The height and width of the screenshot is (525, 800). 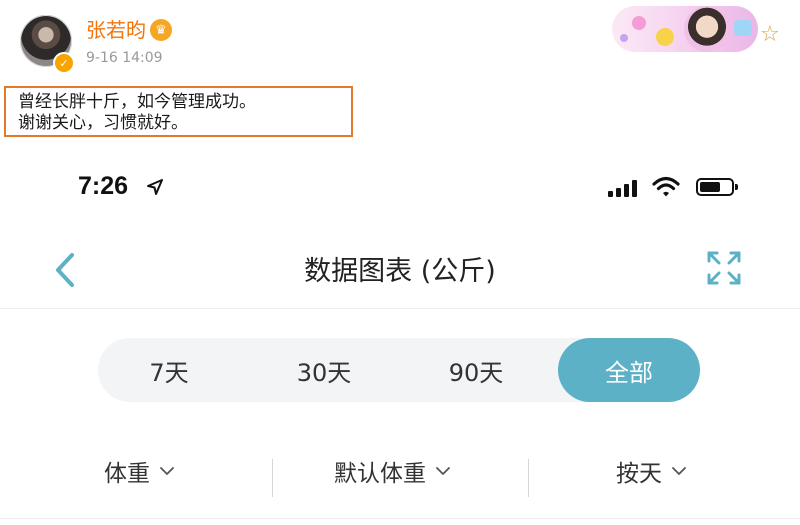 I want to click on range-segment-control: 7天 30天 90天 全部, so click(x=399, y=370).